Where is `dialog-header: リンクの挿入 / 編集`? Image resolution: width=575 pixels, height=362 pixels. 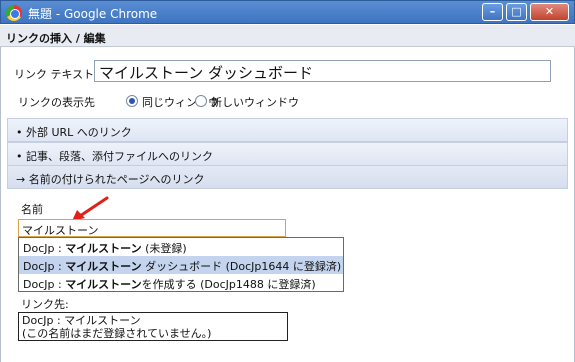 dialog-header: リンクの挿入 / 編集 is located at coordinates (287, 36).